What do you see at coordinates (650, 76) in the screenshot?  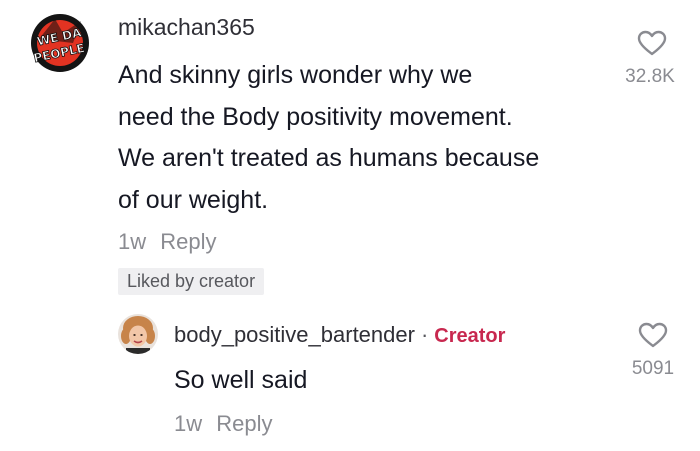 I see `like-count: 32.8K` at bounding box center [650, 76].